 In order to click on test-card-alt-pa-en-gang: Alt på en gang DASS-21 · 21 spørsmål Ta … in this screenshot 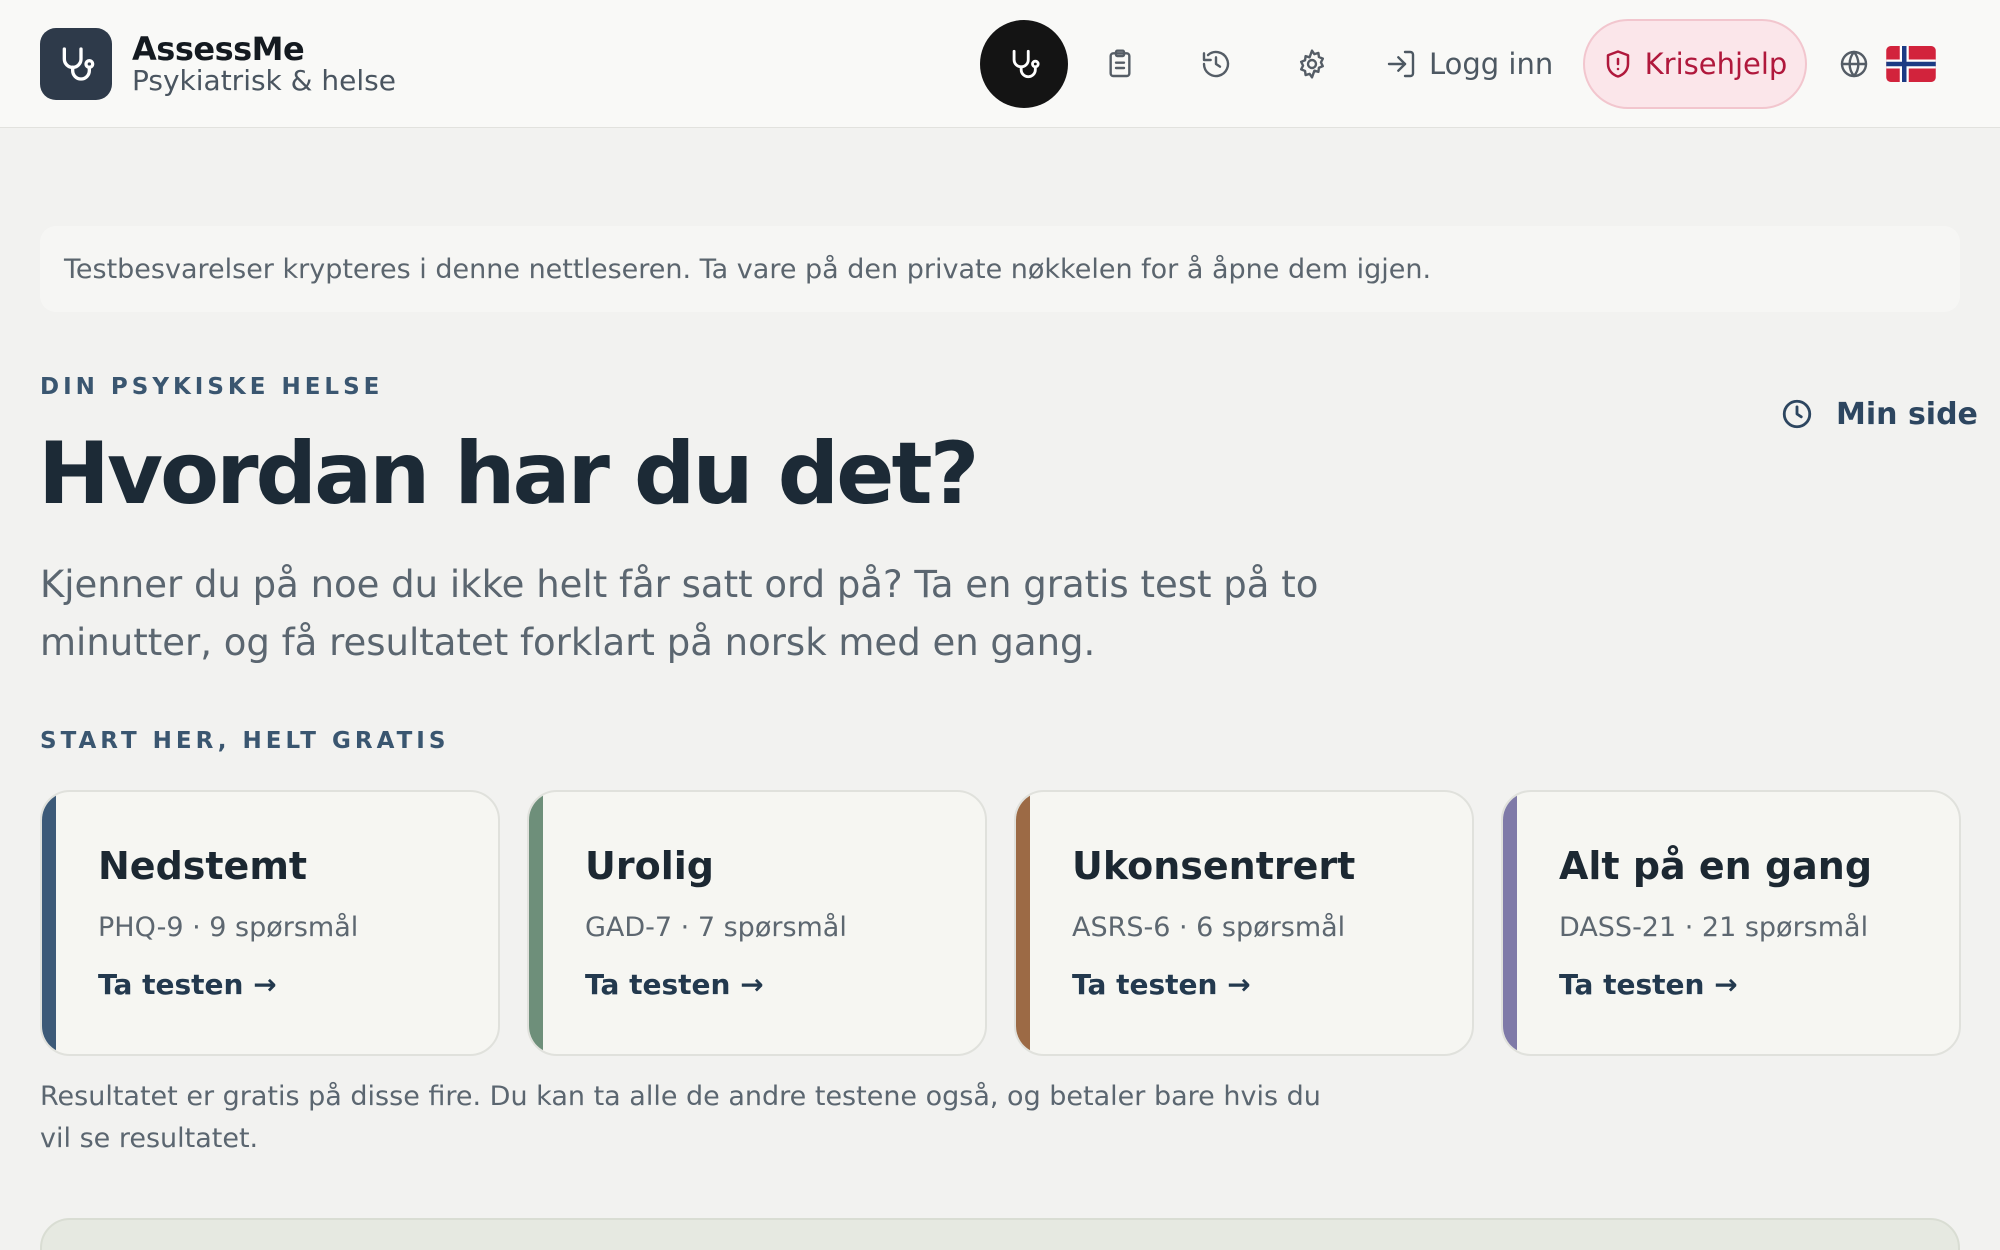, I will do `click(1731, 923)`.